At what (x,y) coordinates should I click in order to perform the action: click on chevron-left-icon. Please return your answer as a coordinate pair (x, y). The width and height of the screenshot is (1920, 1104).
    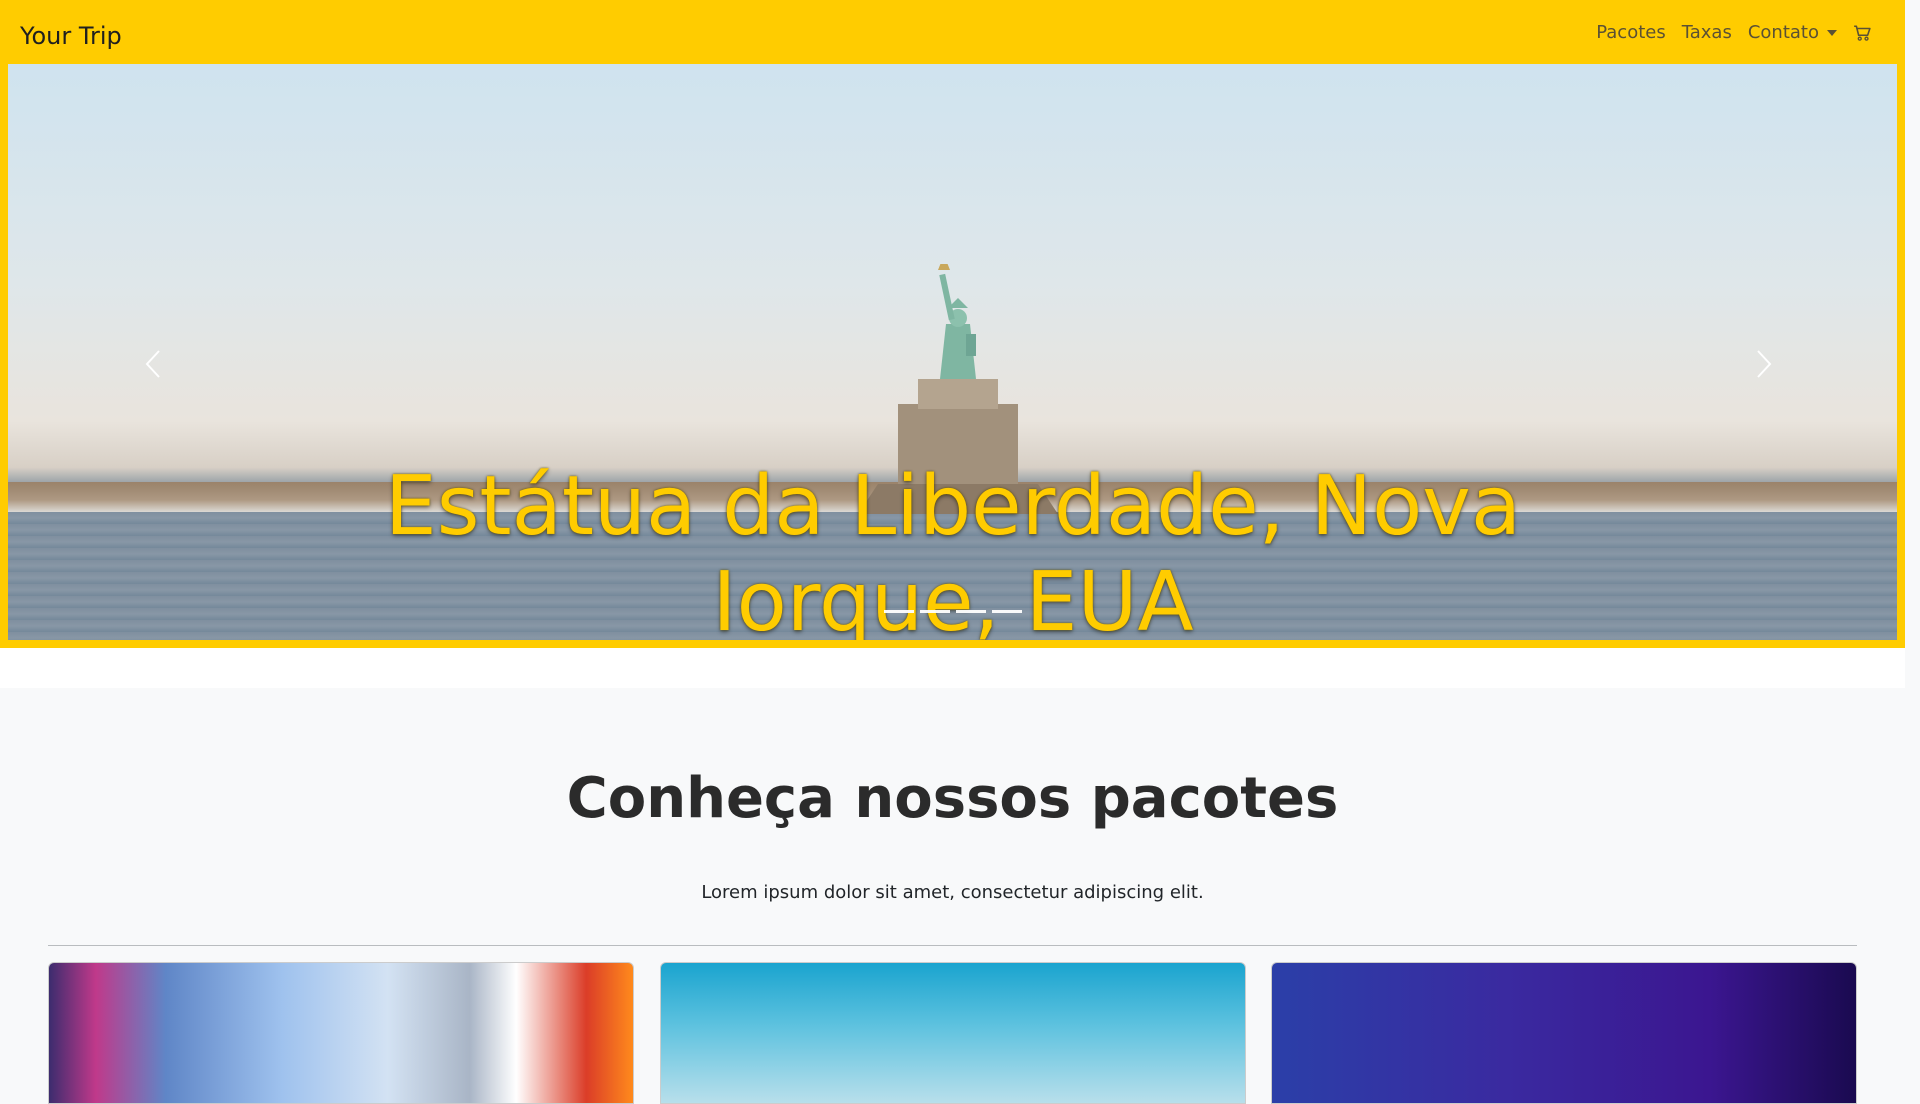
    Looking at the image, I should click on (152, 364).